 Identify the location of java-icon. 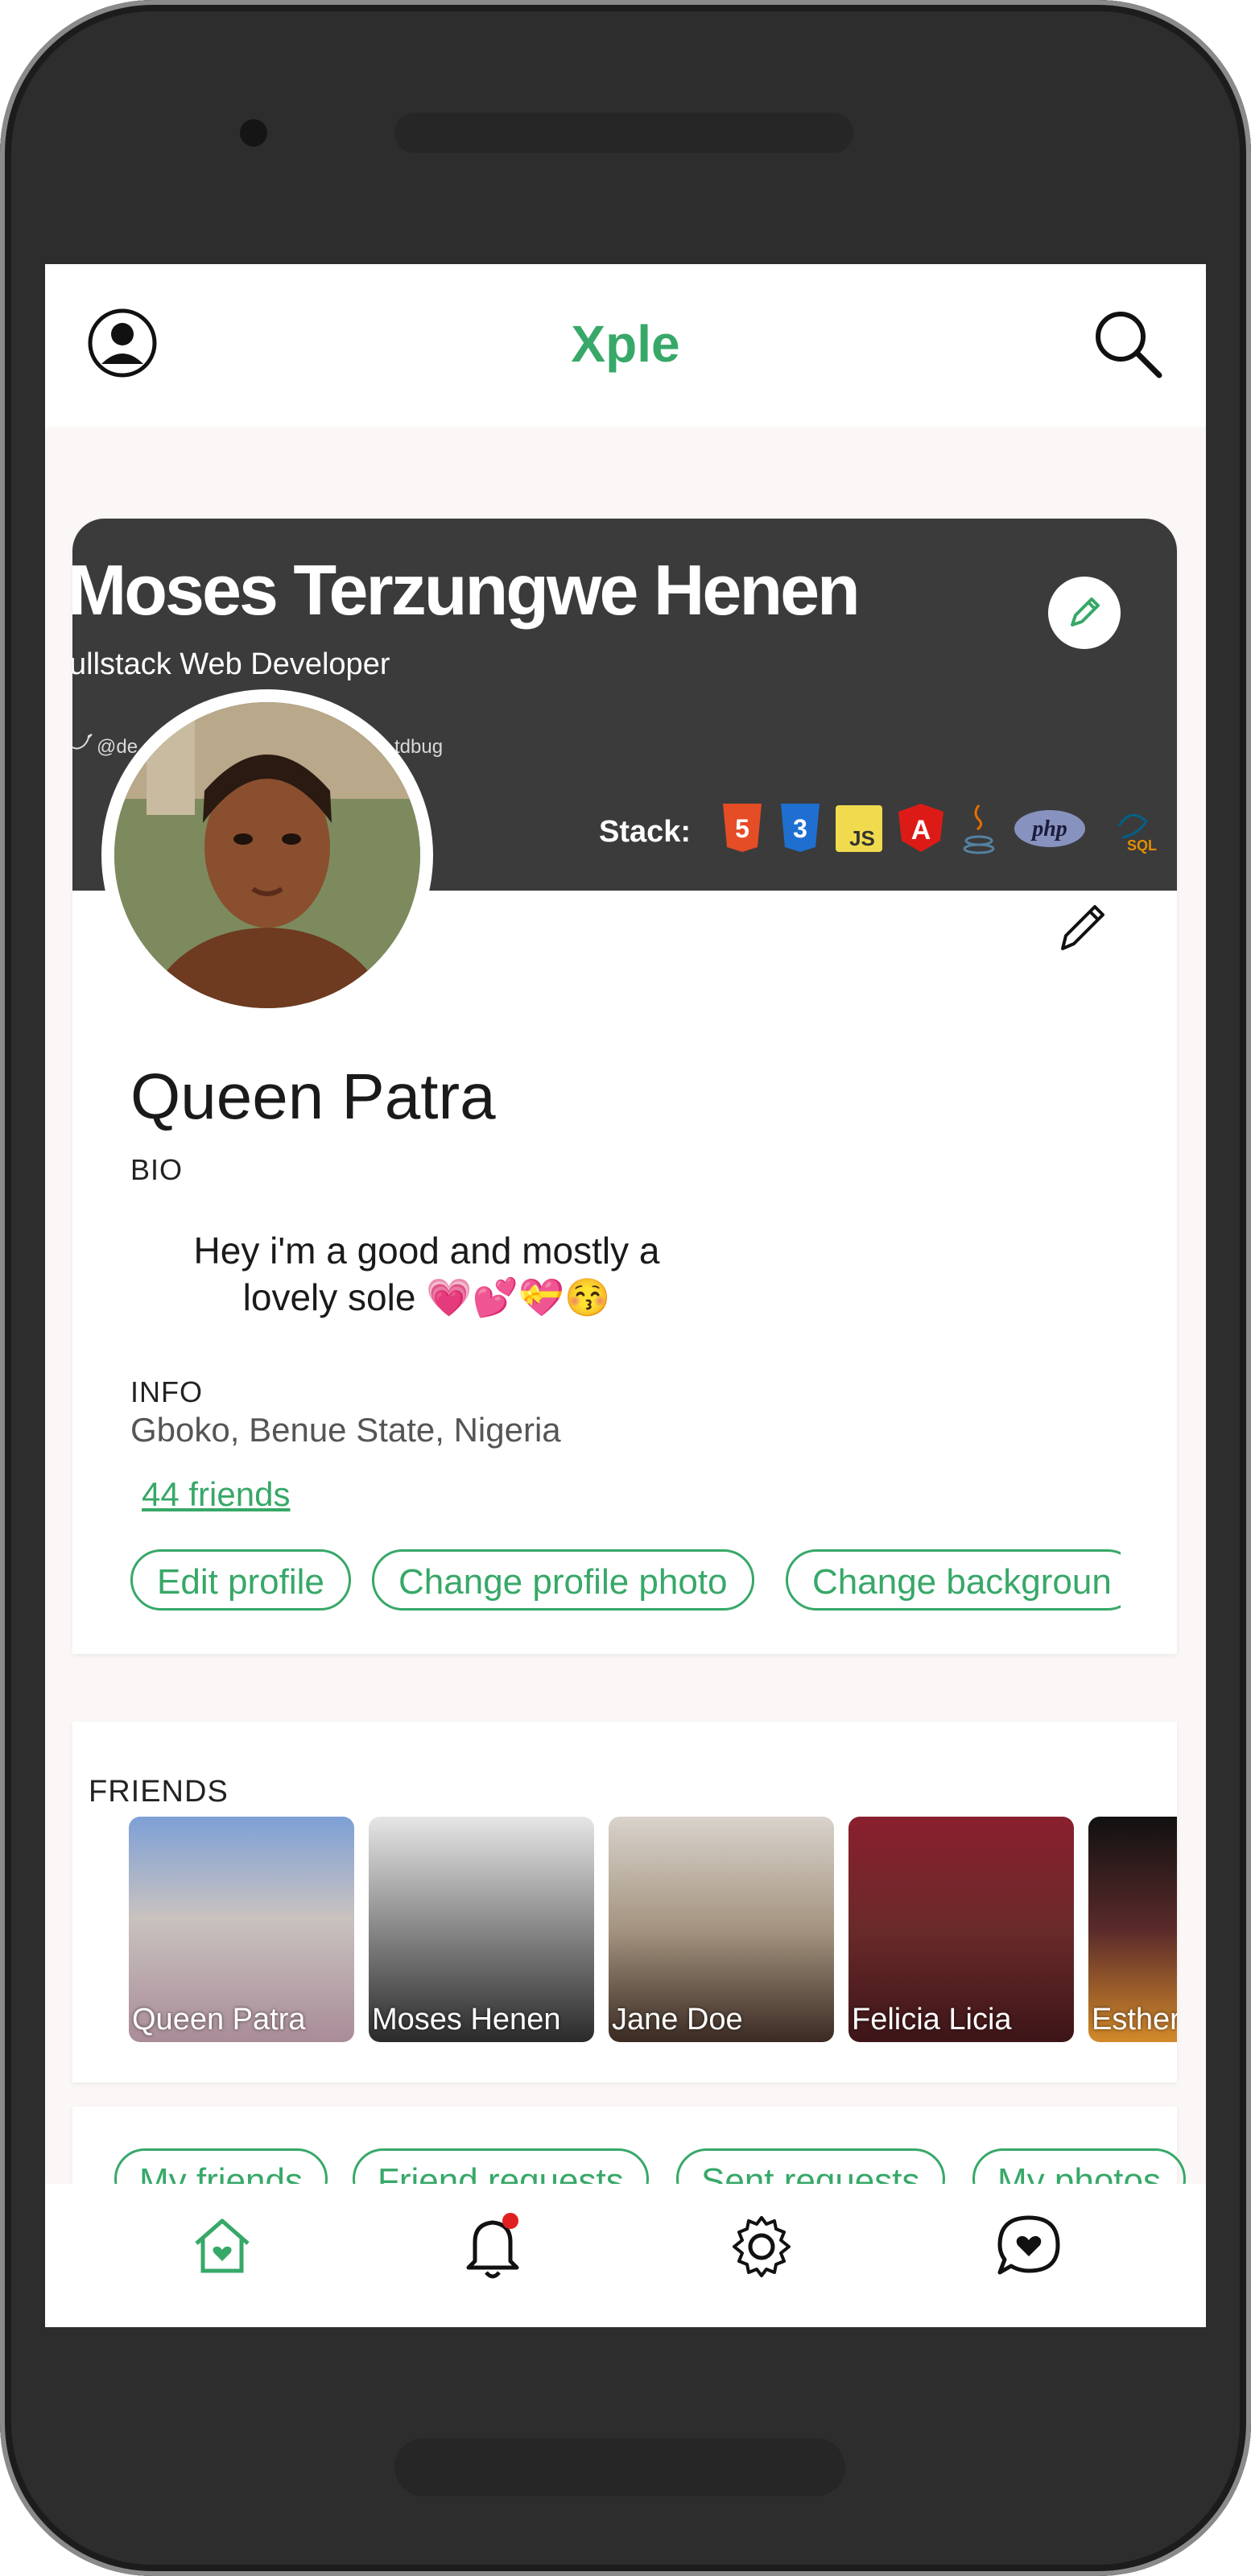
(979, 829).